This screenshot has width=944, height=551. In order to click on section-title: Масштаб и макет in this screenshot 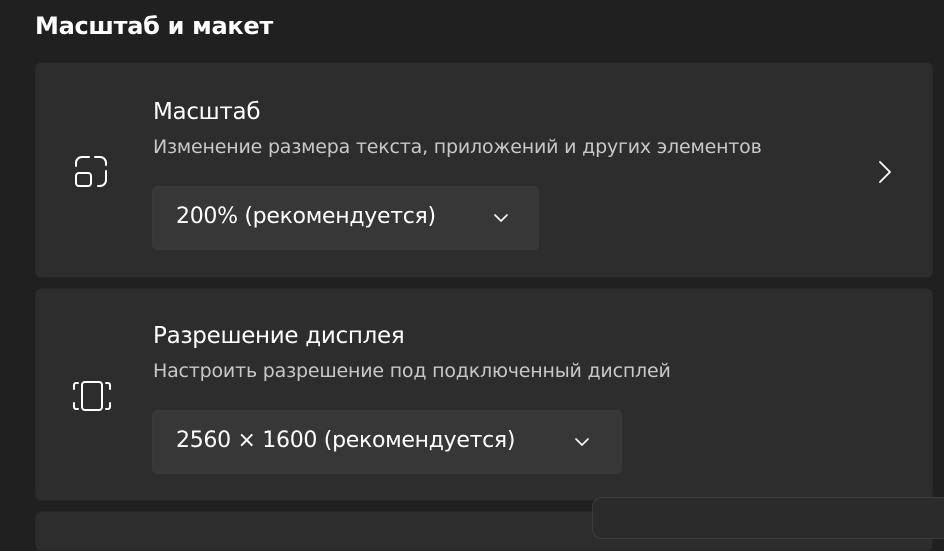, I will do `click(154, 26)`.